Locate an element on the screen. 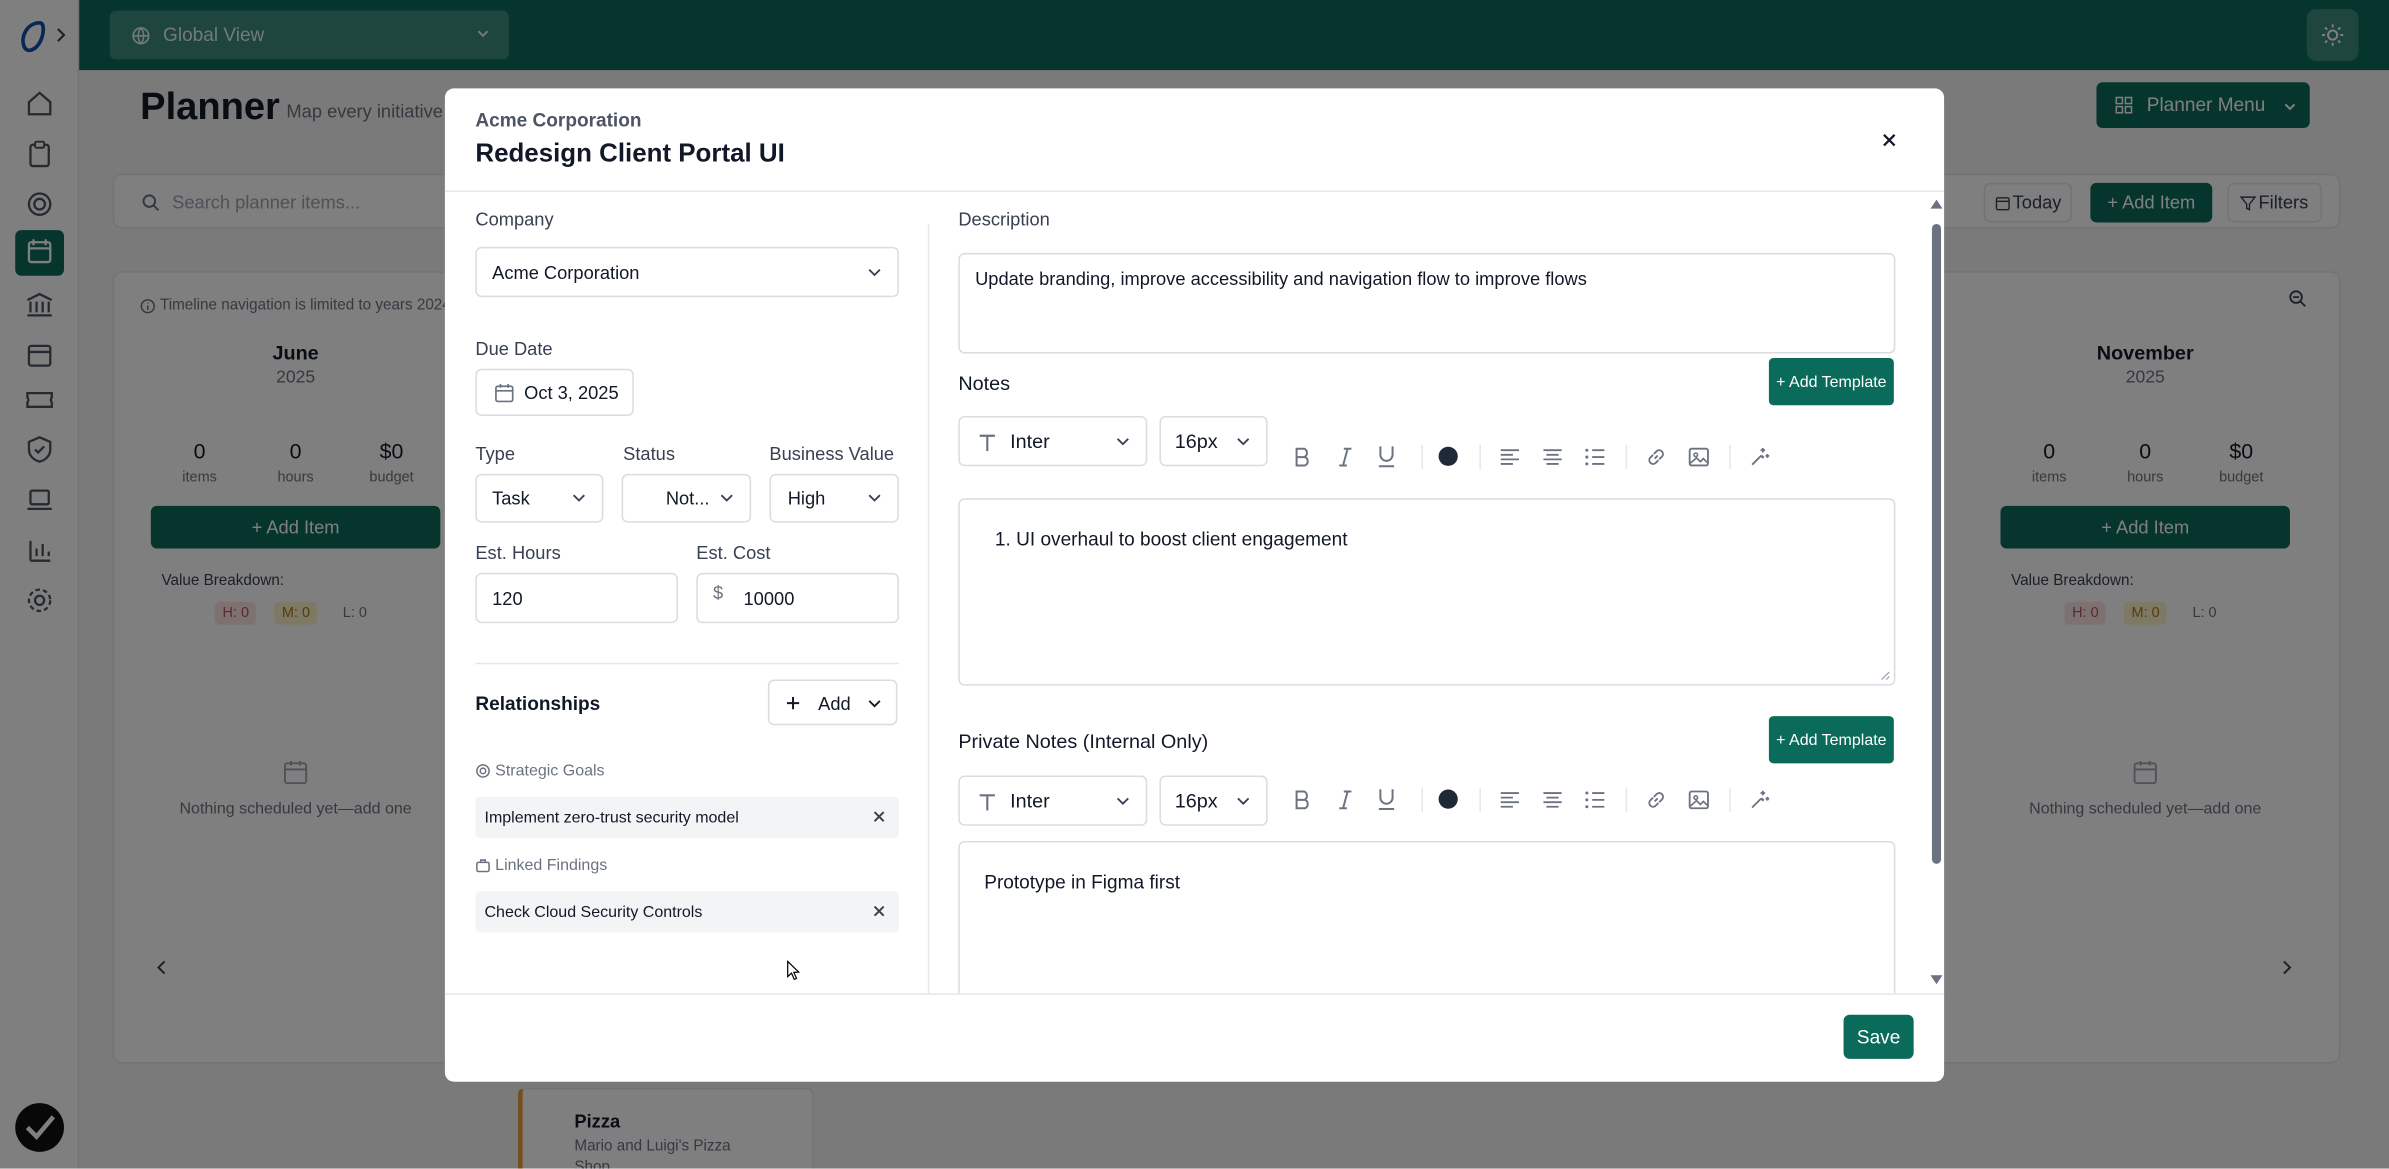  linked-finding-item: Check Cloud Security Controls is located at coordinates (687, 912).